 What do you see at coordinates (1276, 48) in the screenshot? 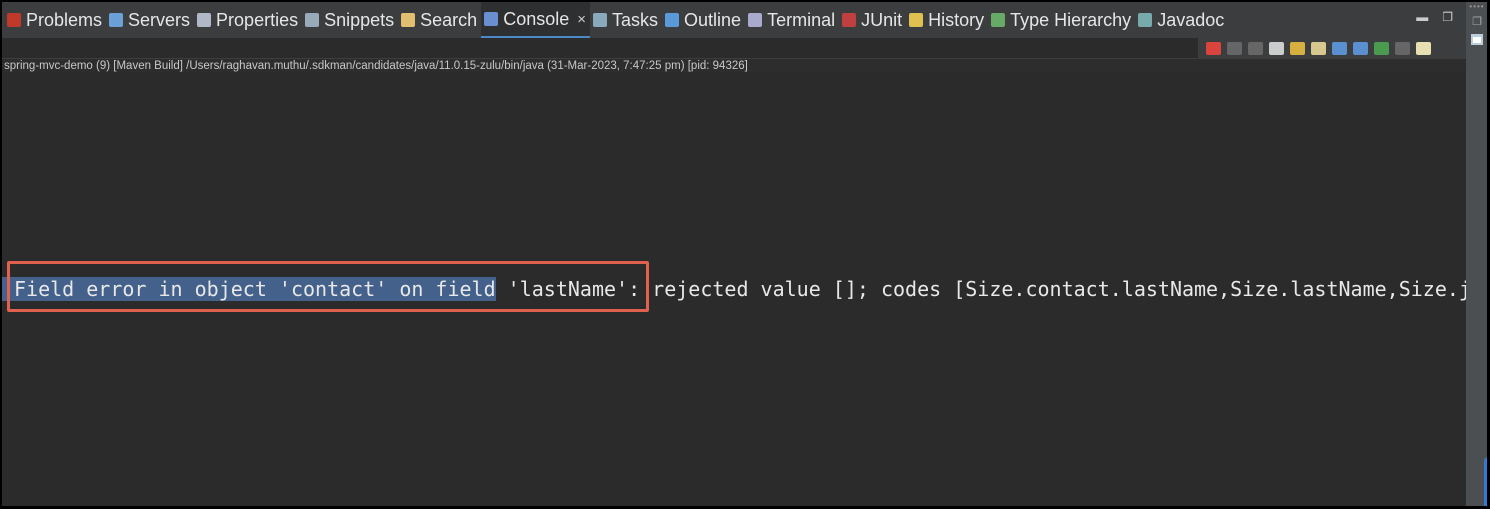
I see `clear-console-icon` at bounding box center [1276, 48].